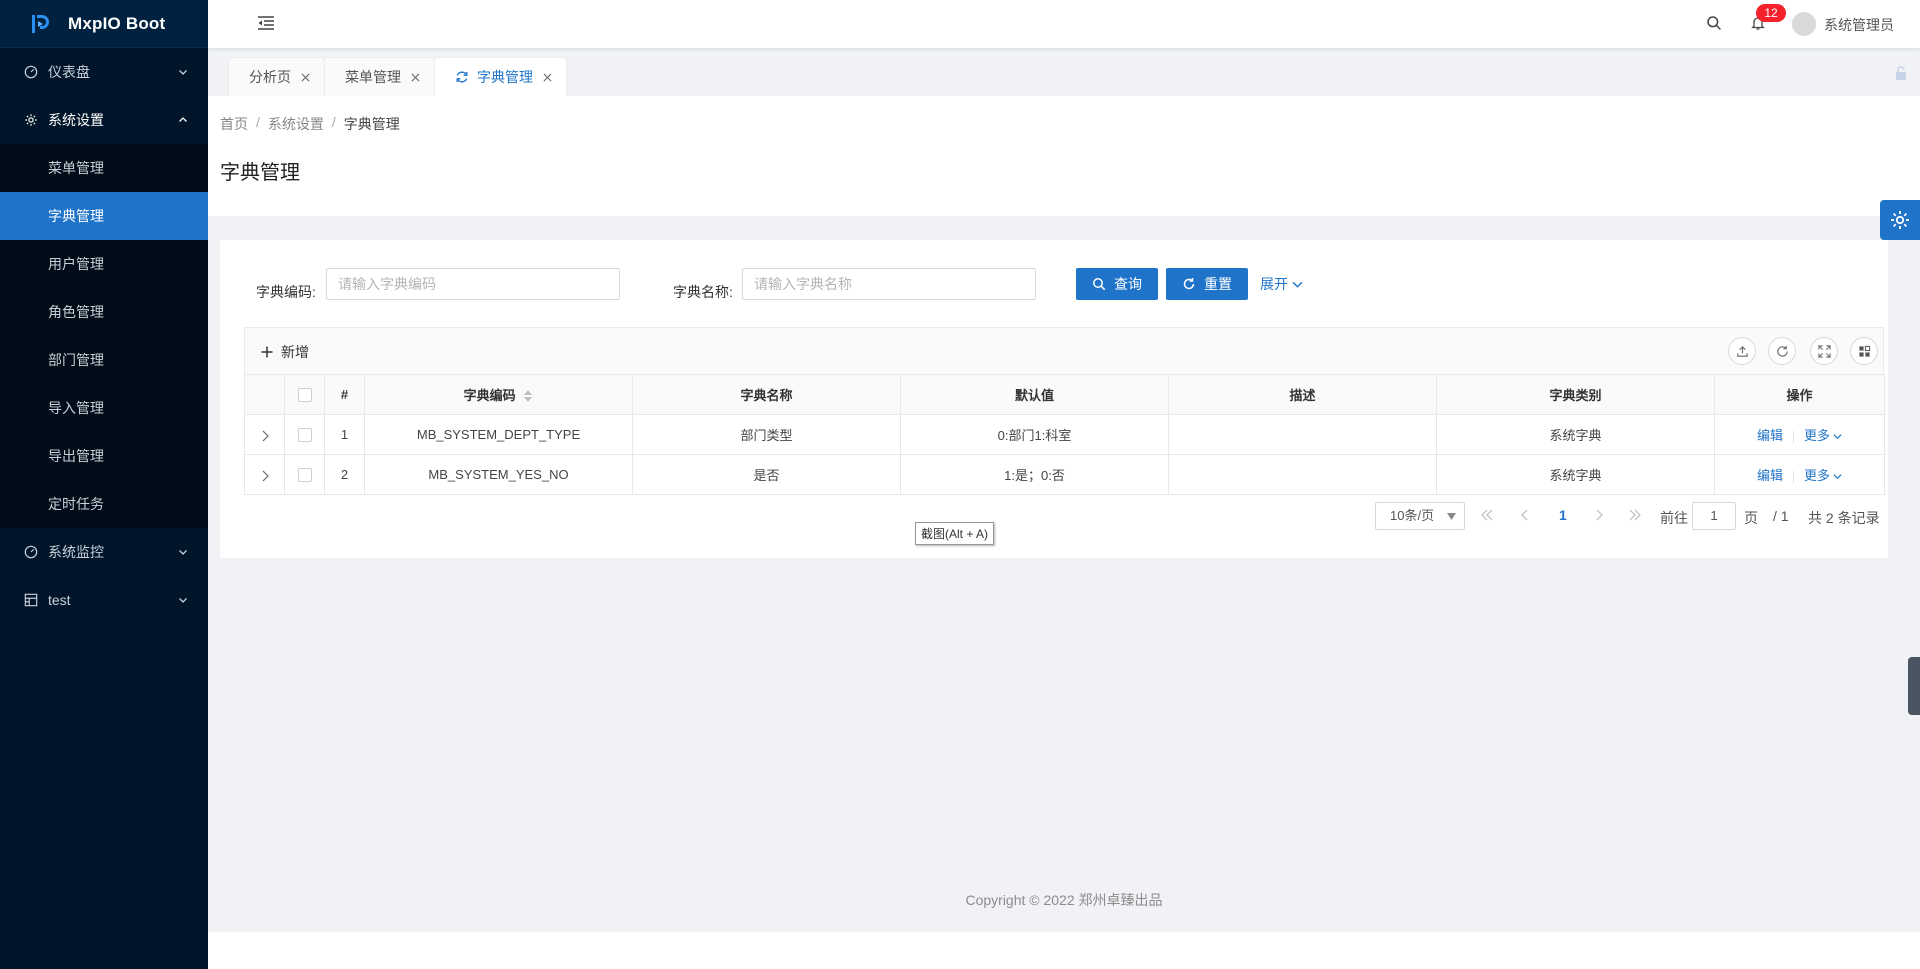  Describe the element at coordinates (260, 173) in the screenshot. I see `page-title: 字典管理` at that location.